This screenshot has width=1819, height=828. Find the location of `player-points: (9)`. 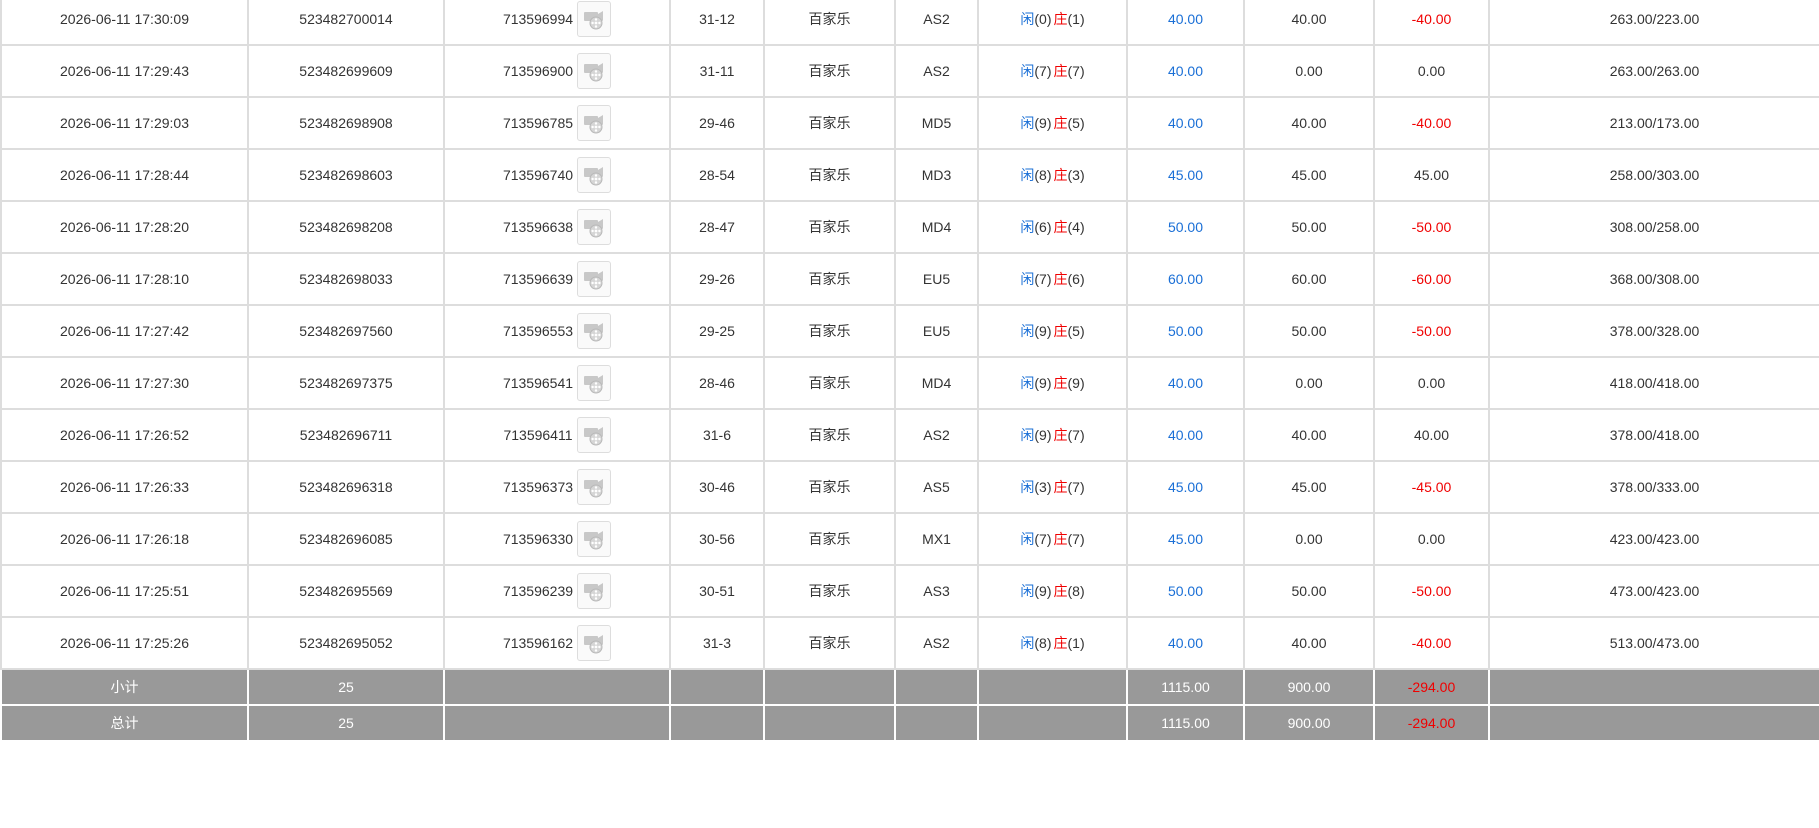

player-points: (9) is located at coordinates (1043, 331).